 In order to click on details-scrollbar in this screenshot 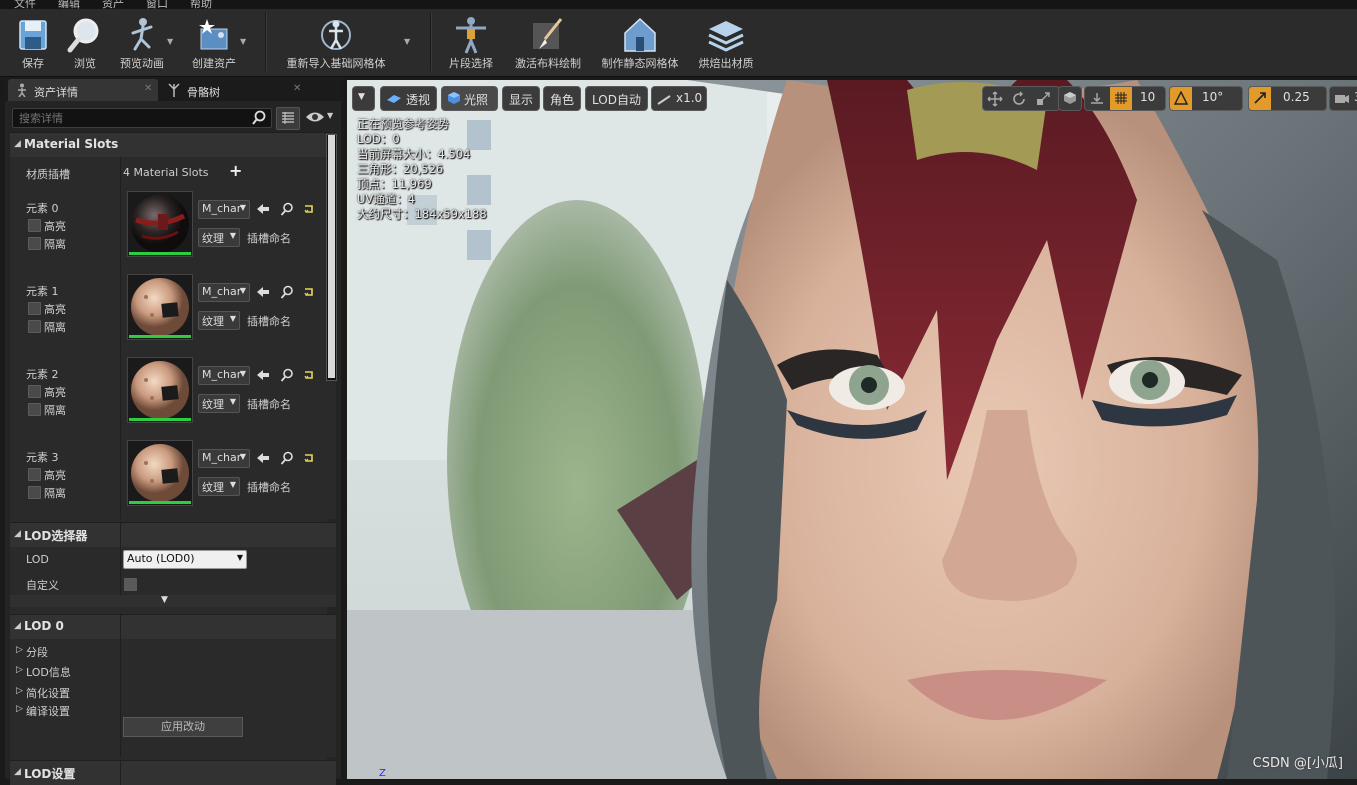, I will do `click(331, 257)`.